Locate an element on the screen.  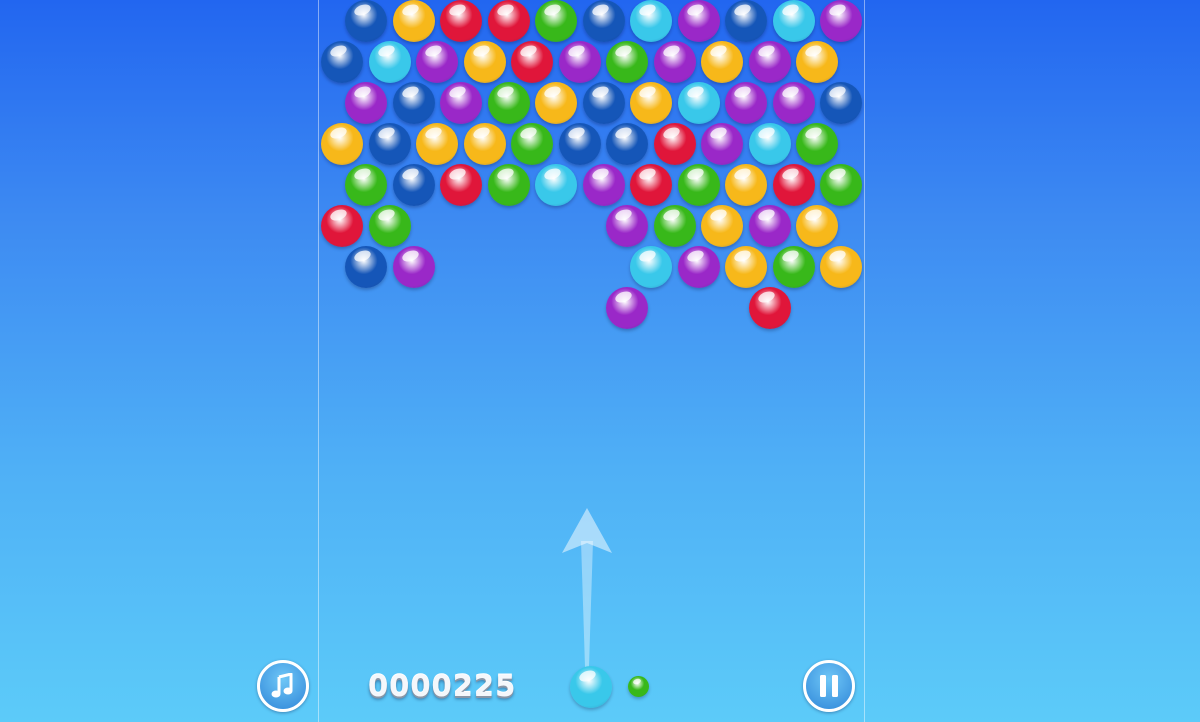
music-note-icon is located at coordinates (282, 685).